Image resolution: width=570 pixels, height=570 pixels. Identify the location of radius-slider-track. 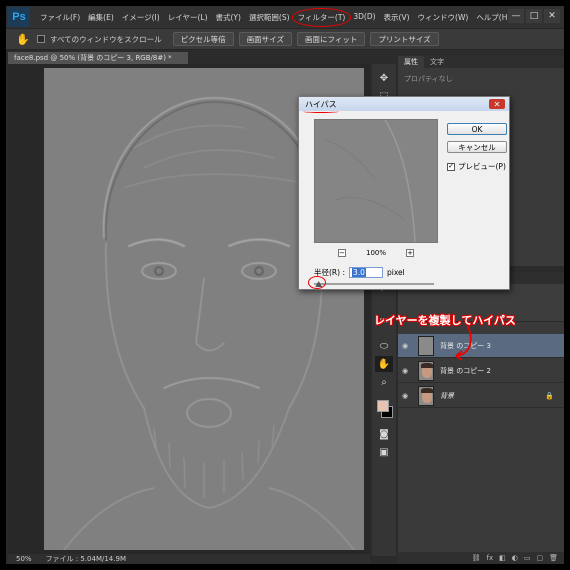
(374, 284).